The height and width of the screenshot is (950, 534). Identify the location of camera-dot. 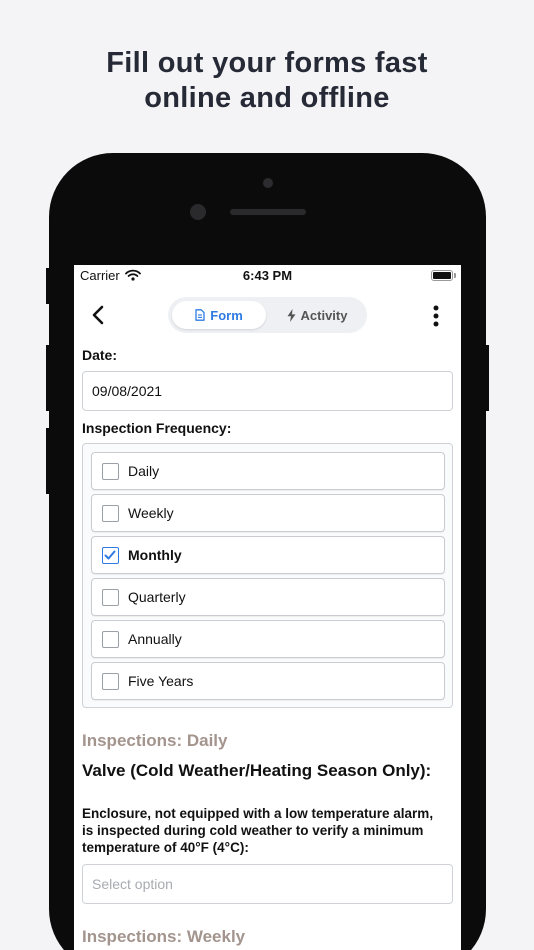
(268, 183).